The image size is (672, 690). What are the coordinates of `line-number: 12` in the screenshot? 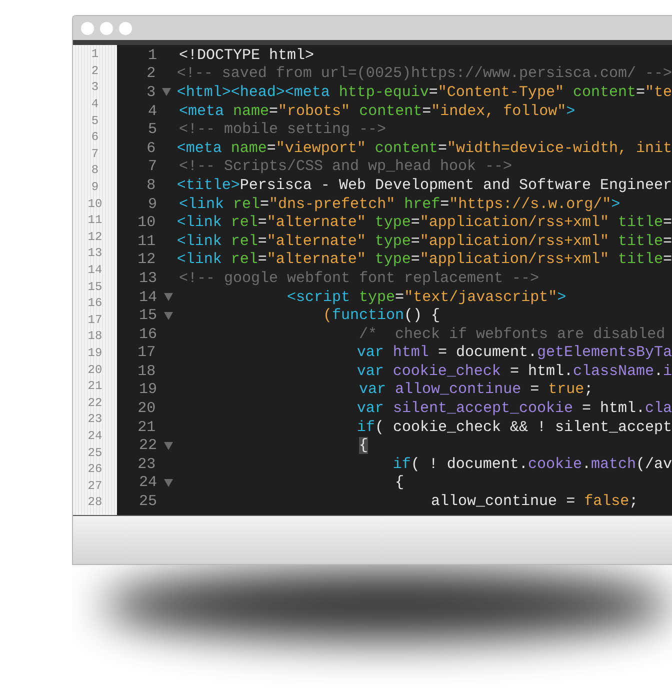 It's located at (146, 259).